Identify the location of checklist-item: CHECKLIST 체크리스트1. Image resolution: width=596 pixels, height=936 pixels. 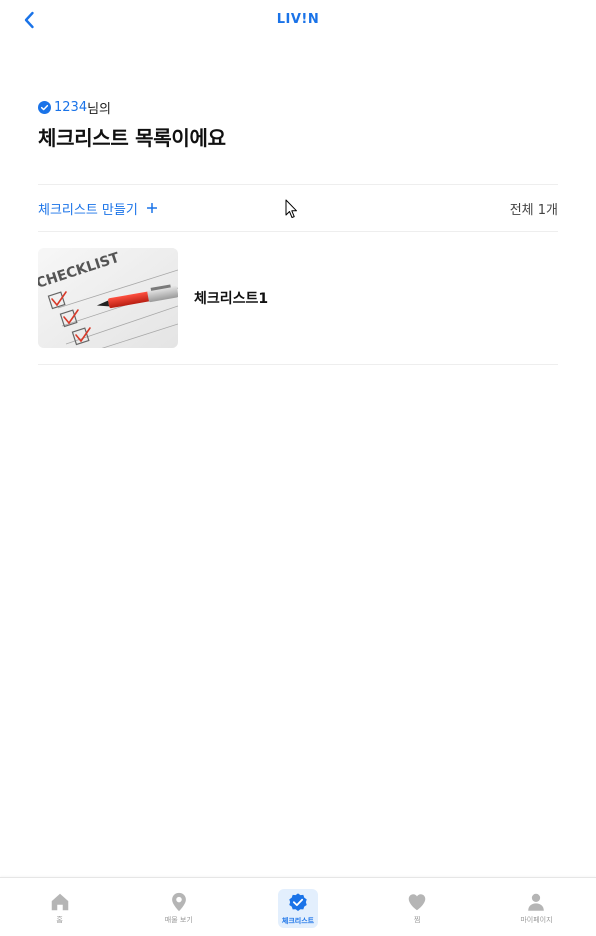
(298, 298).